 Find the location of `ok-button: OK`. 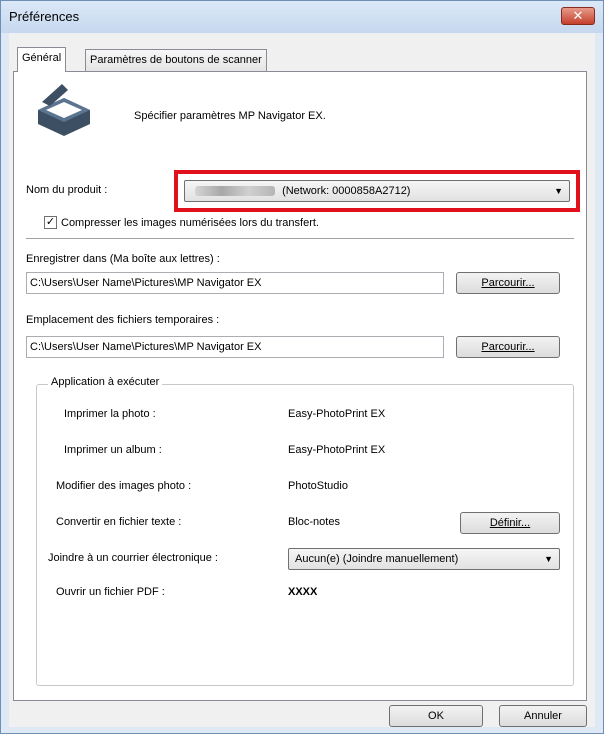

ok-button: OK is located at coordinates (436, 716).